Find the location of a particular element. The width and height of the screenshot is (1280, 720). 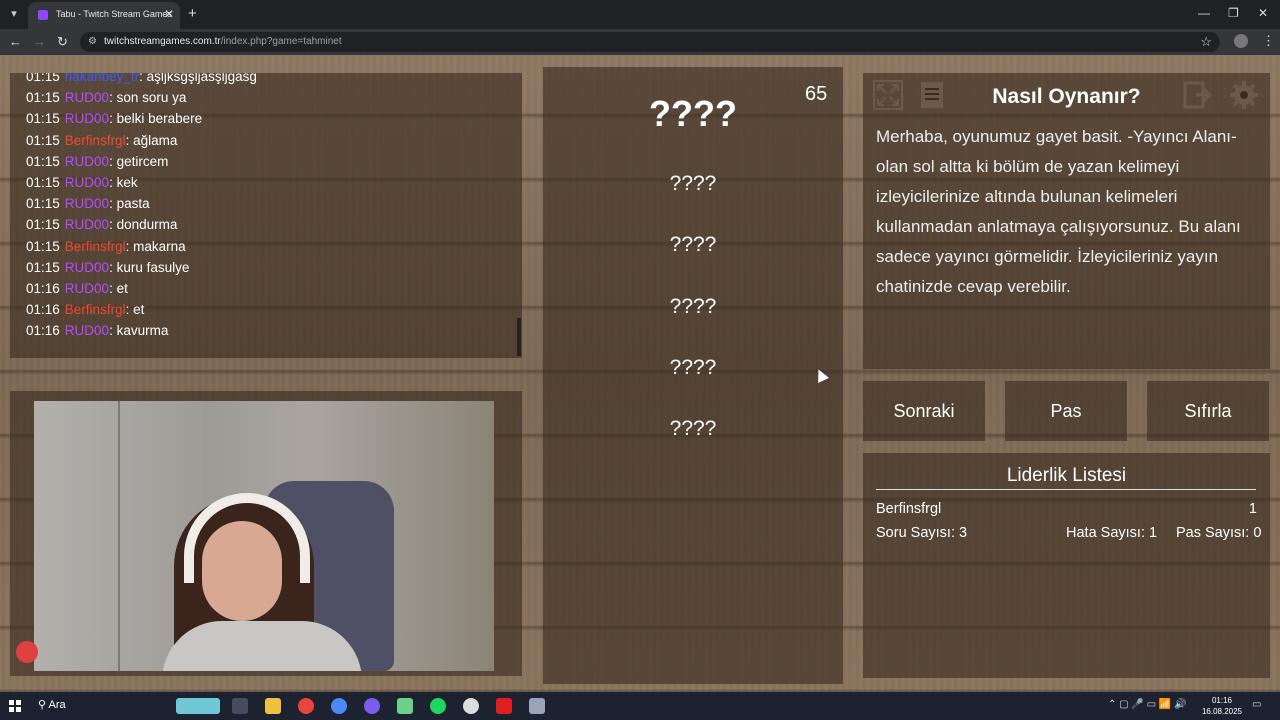

tray-icons: ⌃ ▢ 🎤 ▭ 📶 🔊 is located at coordinates (1147, 704).